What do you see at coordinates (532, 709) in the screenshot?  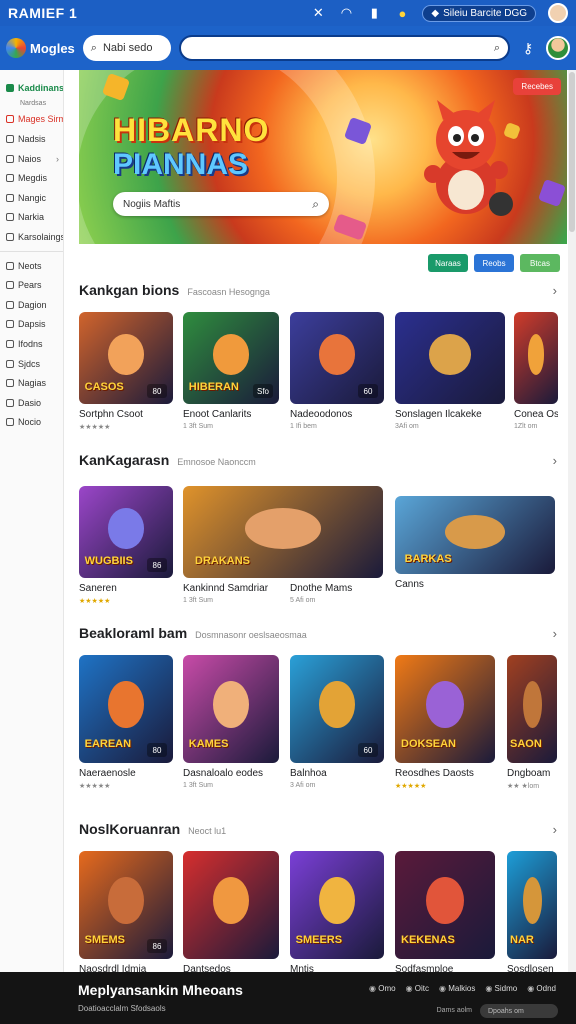 I see `game-thumbnail: SAON` at bounding box center [532, 709].